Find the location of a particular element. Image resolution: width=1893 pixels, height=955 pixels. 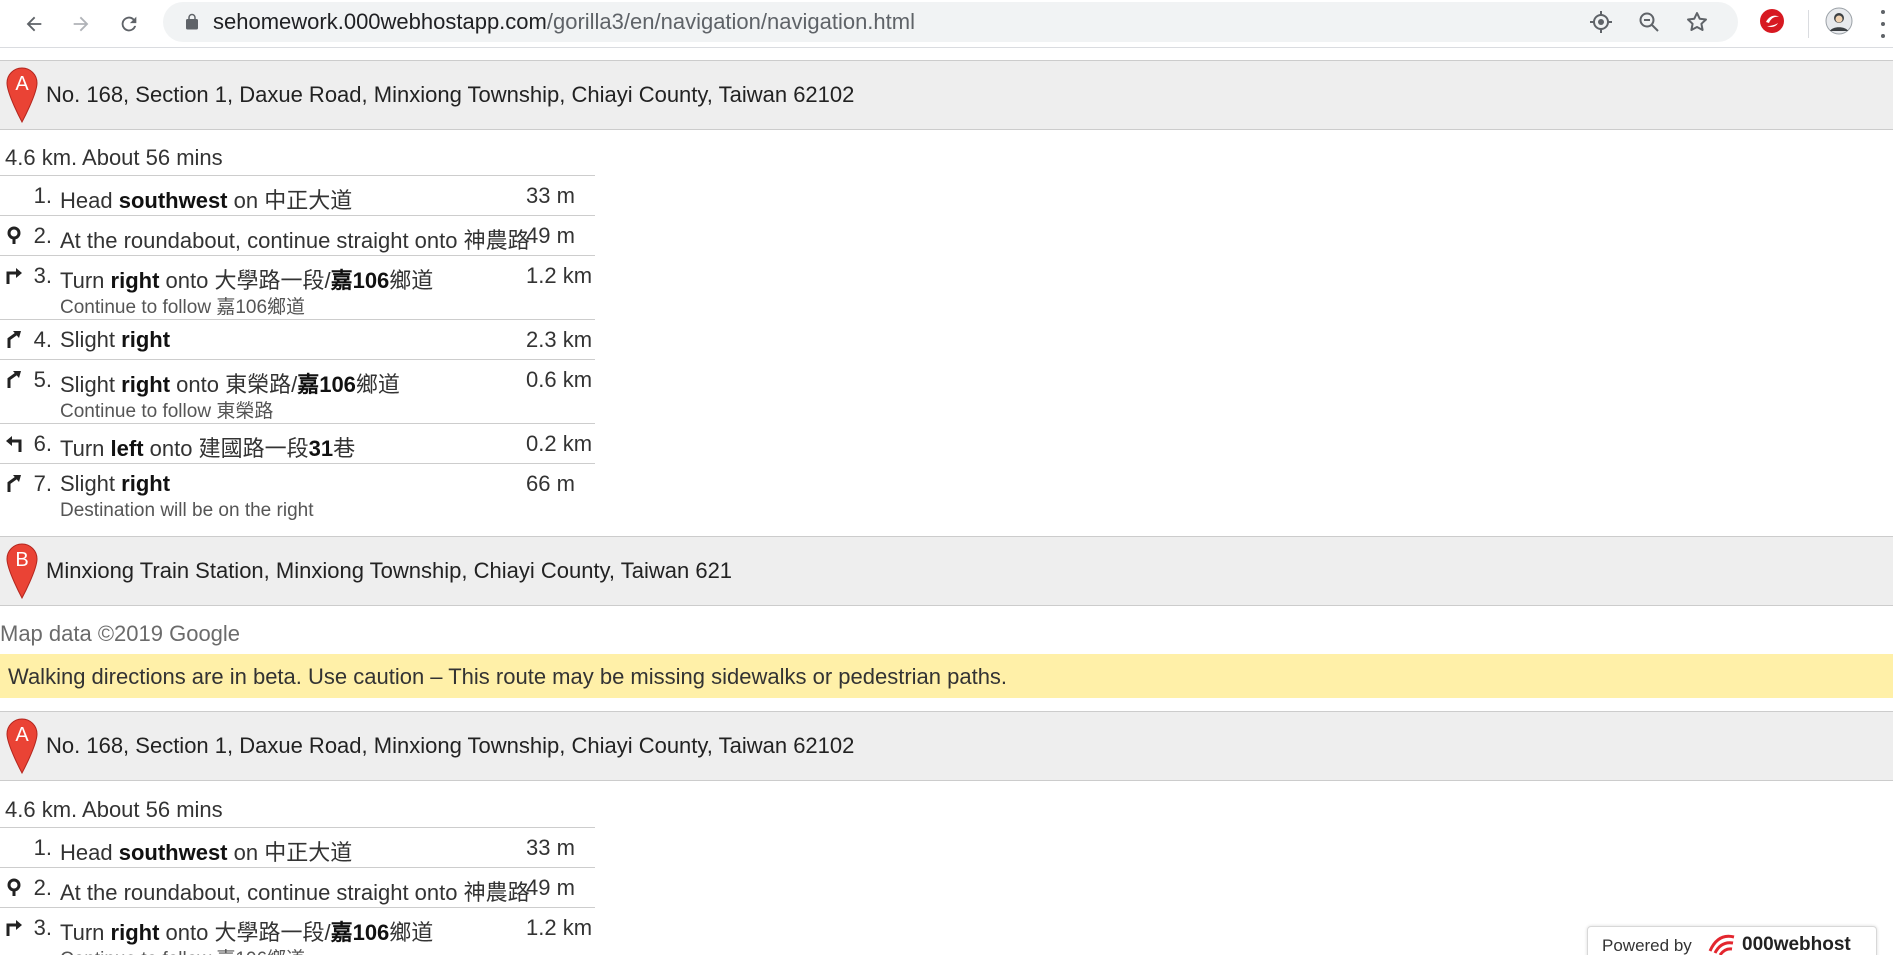

reload-button is located at coordinates (129, 24).